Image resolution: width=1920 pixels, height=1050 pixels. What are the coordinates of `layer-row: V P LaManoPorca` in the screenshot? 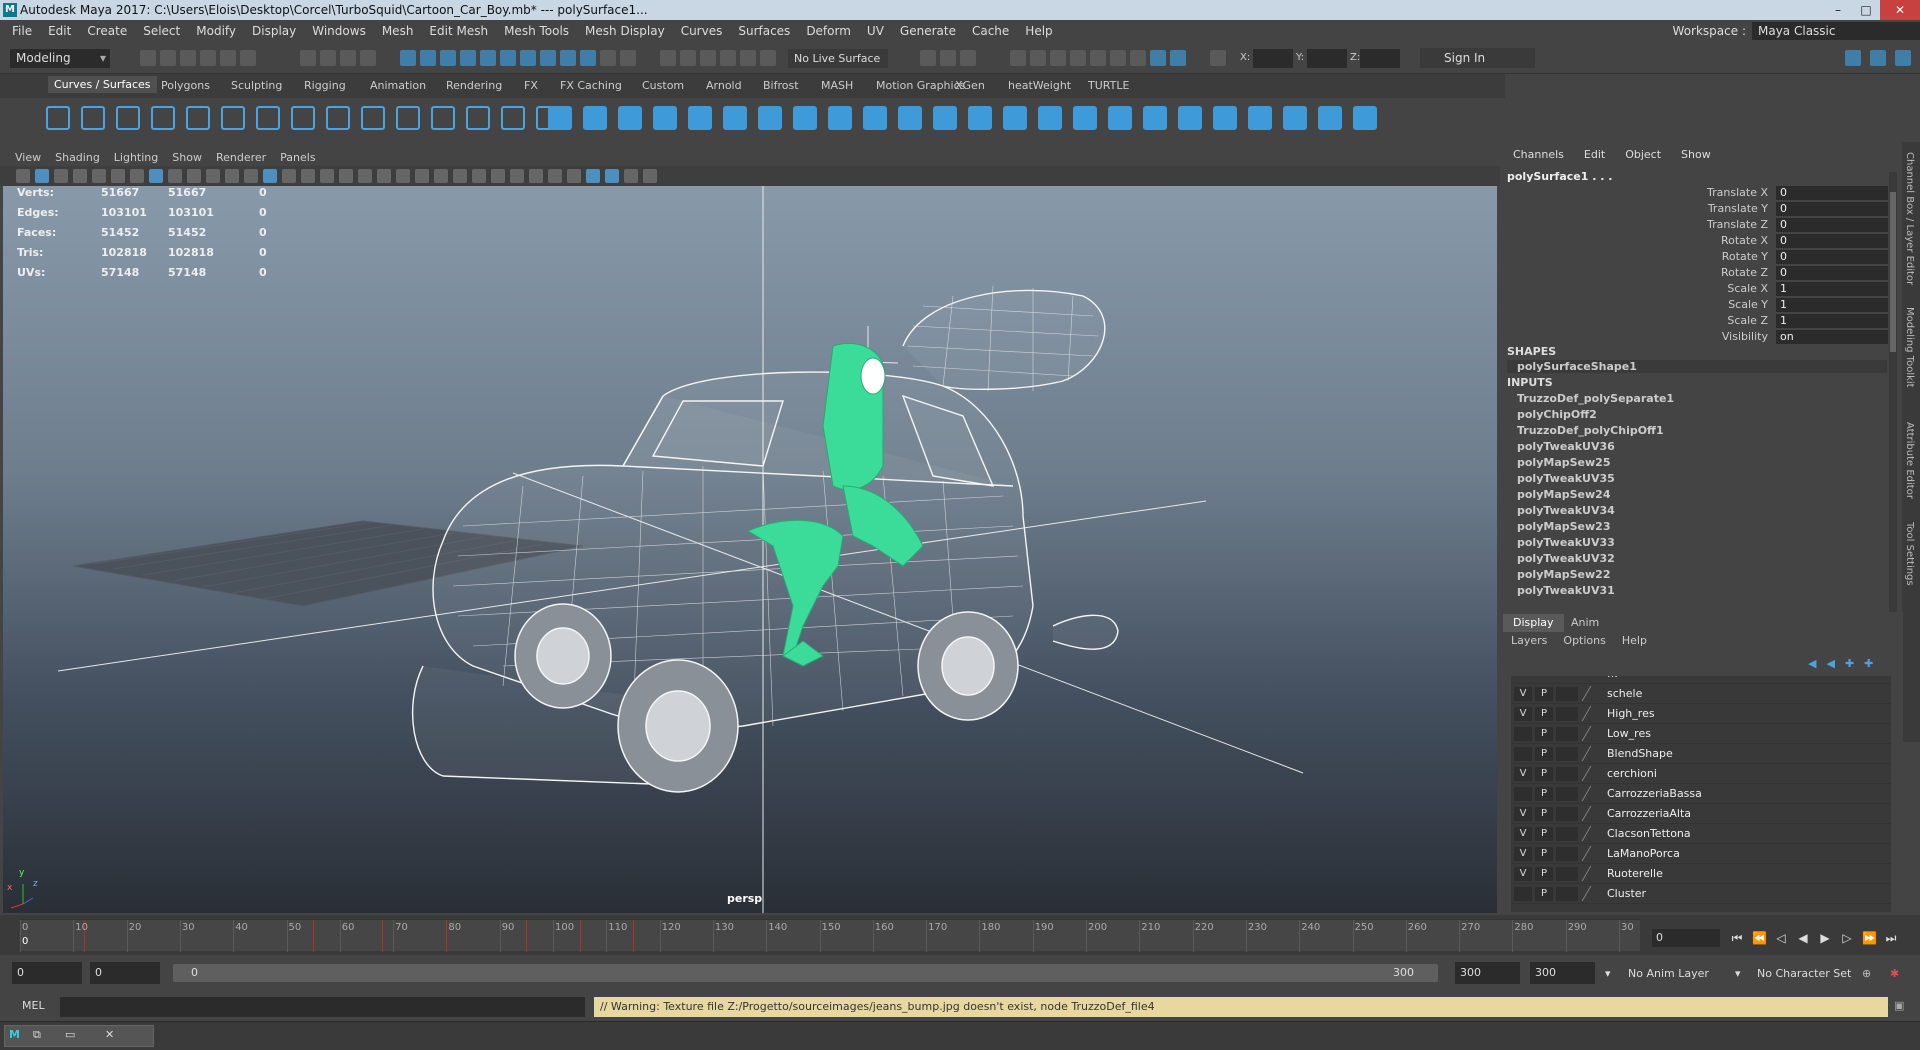 It's located at (1701, 854).